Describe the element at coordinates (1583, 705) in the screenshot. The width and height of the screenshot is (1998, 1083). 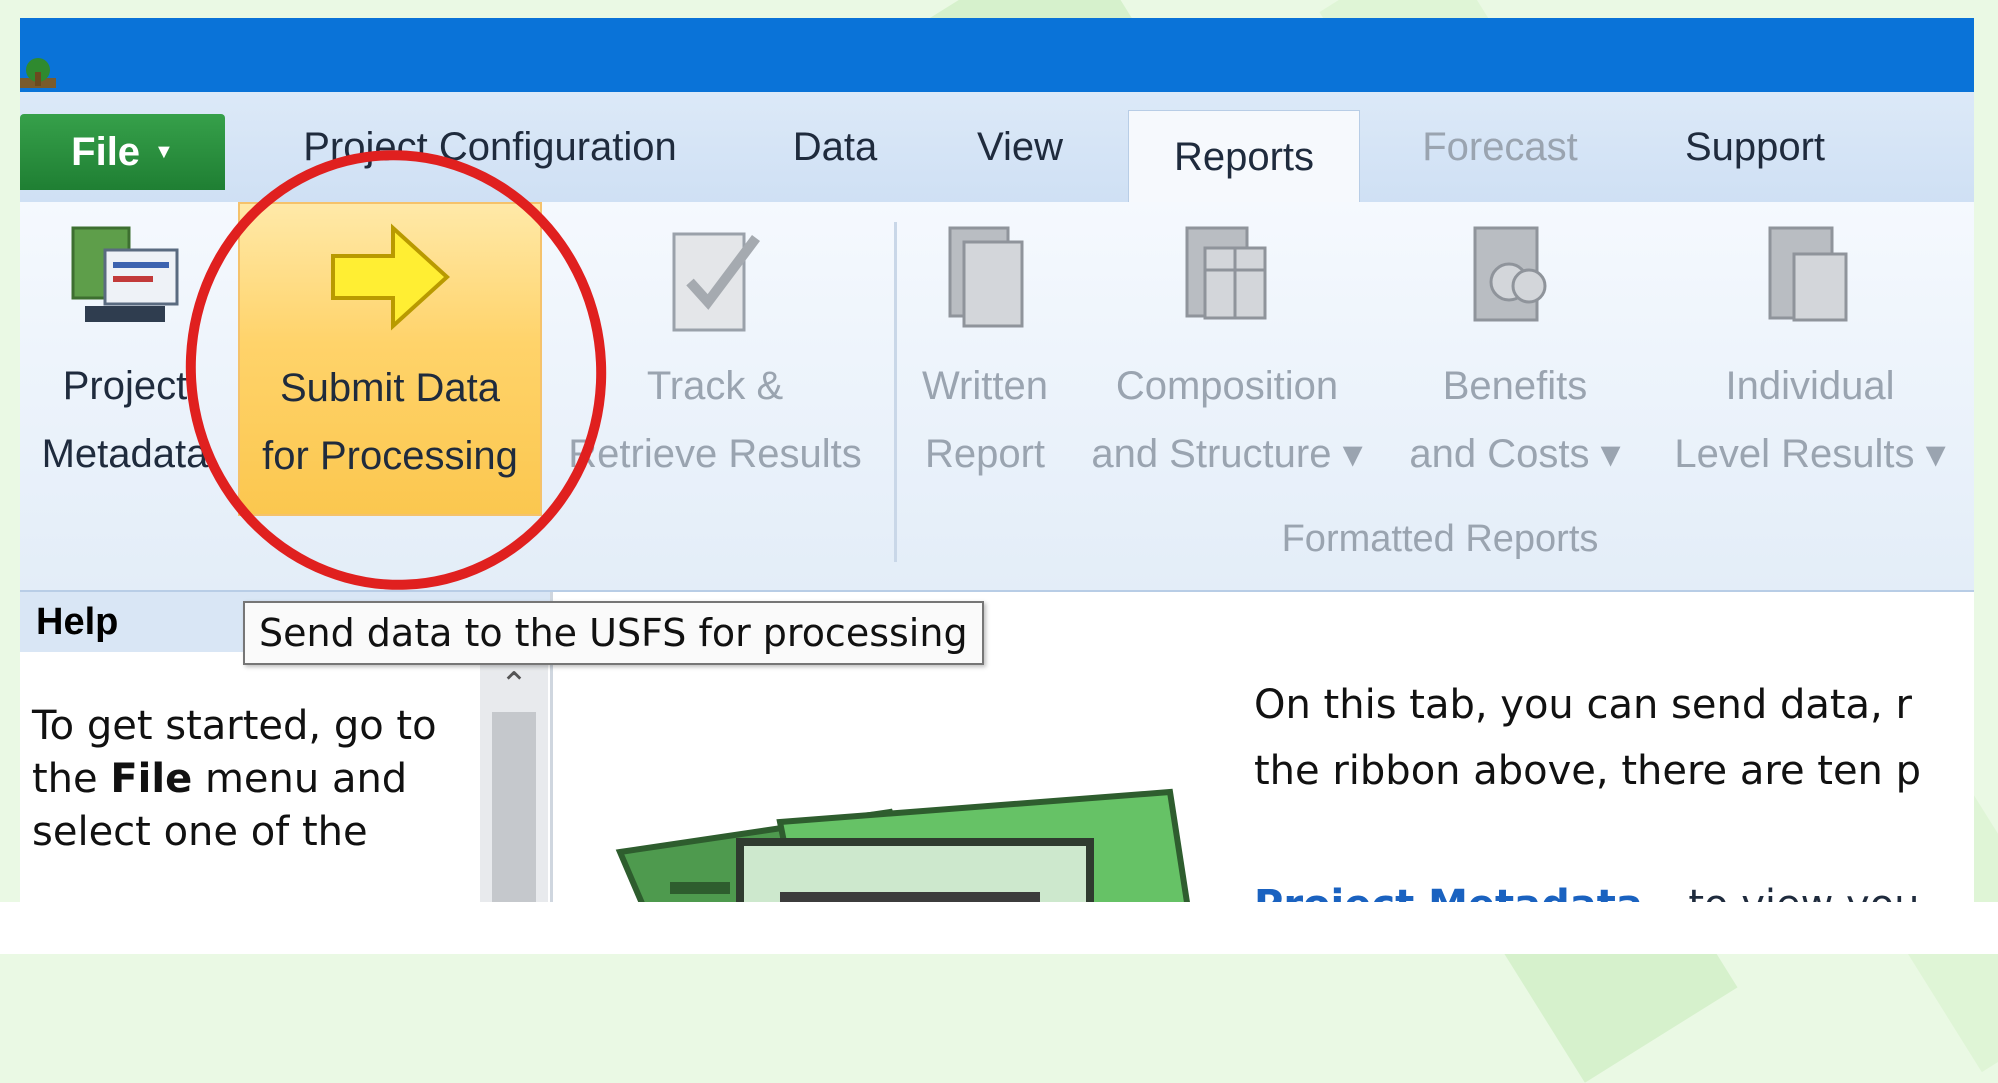
I see `intro-line: On this tab, you can send data, r` at that location.